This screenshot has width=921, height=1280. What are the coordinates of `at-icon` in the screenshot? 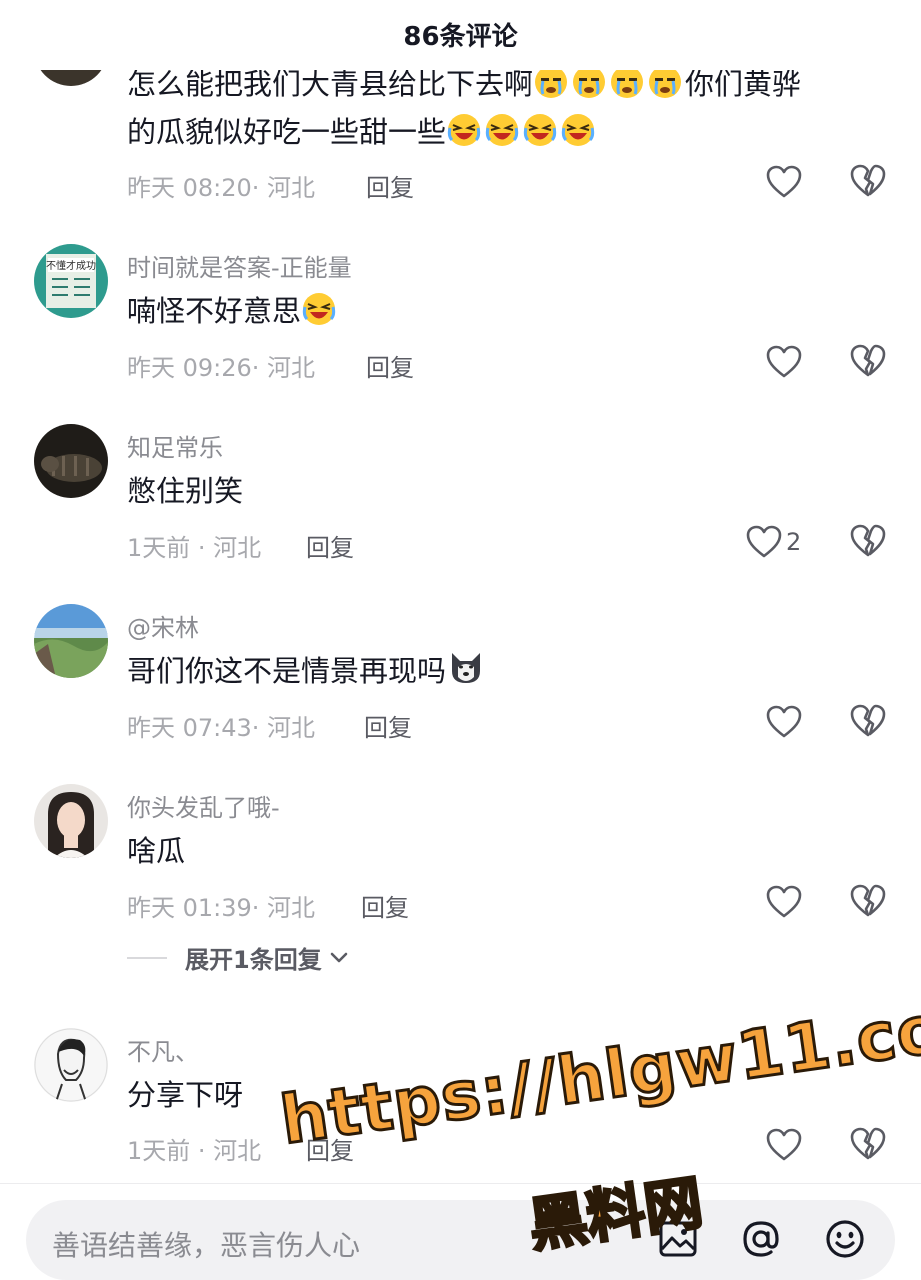 It's located at (761, 1239).